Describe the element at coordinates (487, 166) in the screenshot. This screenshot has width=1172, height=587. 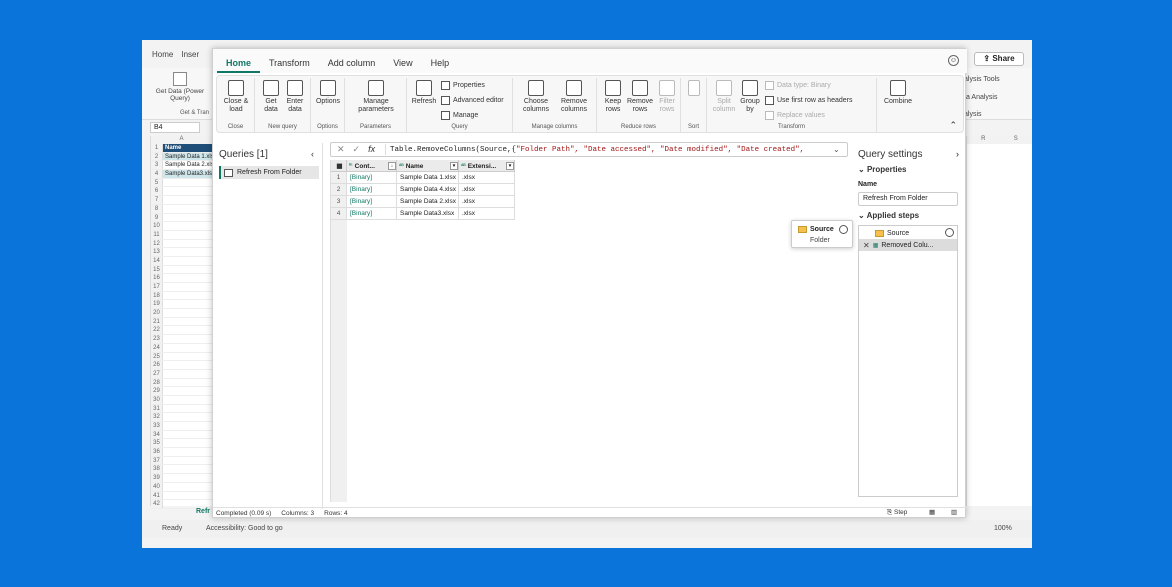
I see `column-header-extension: ᴬᴮ Extensi... ▾` at that location.